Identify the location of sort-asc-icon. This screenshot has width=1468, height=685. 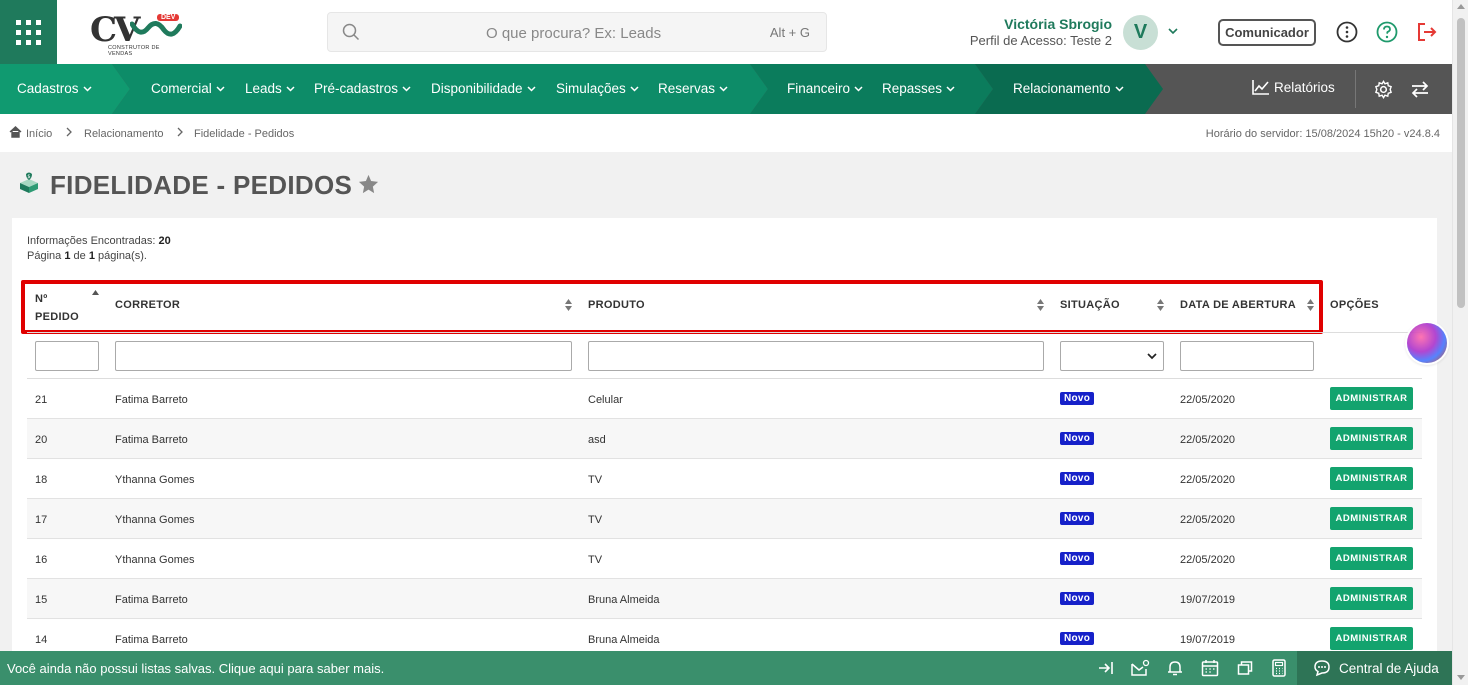
(95, 292).